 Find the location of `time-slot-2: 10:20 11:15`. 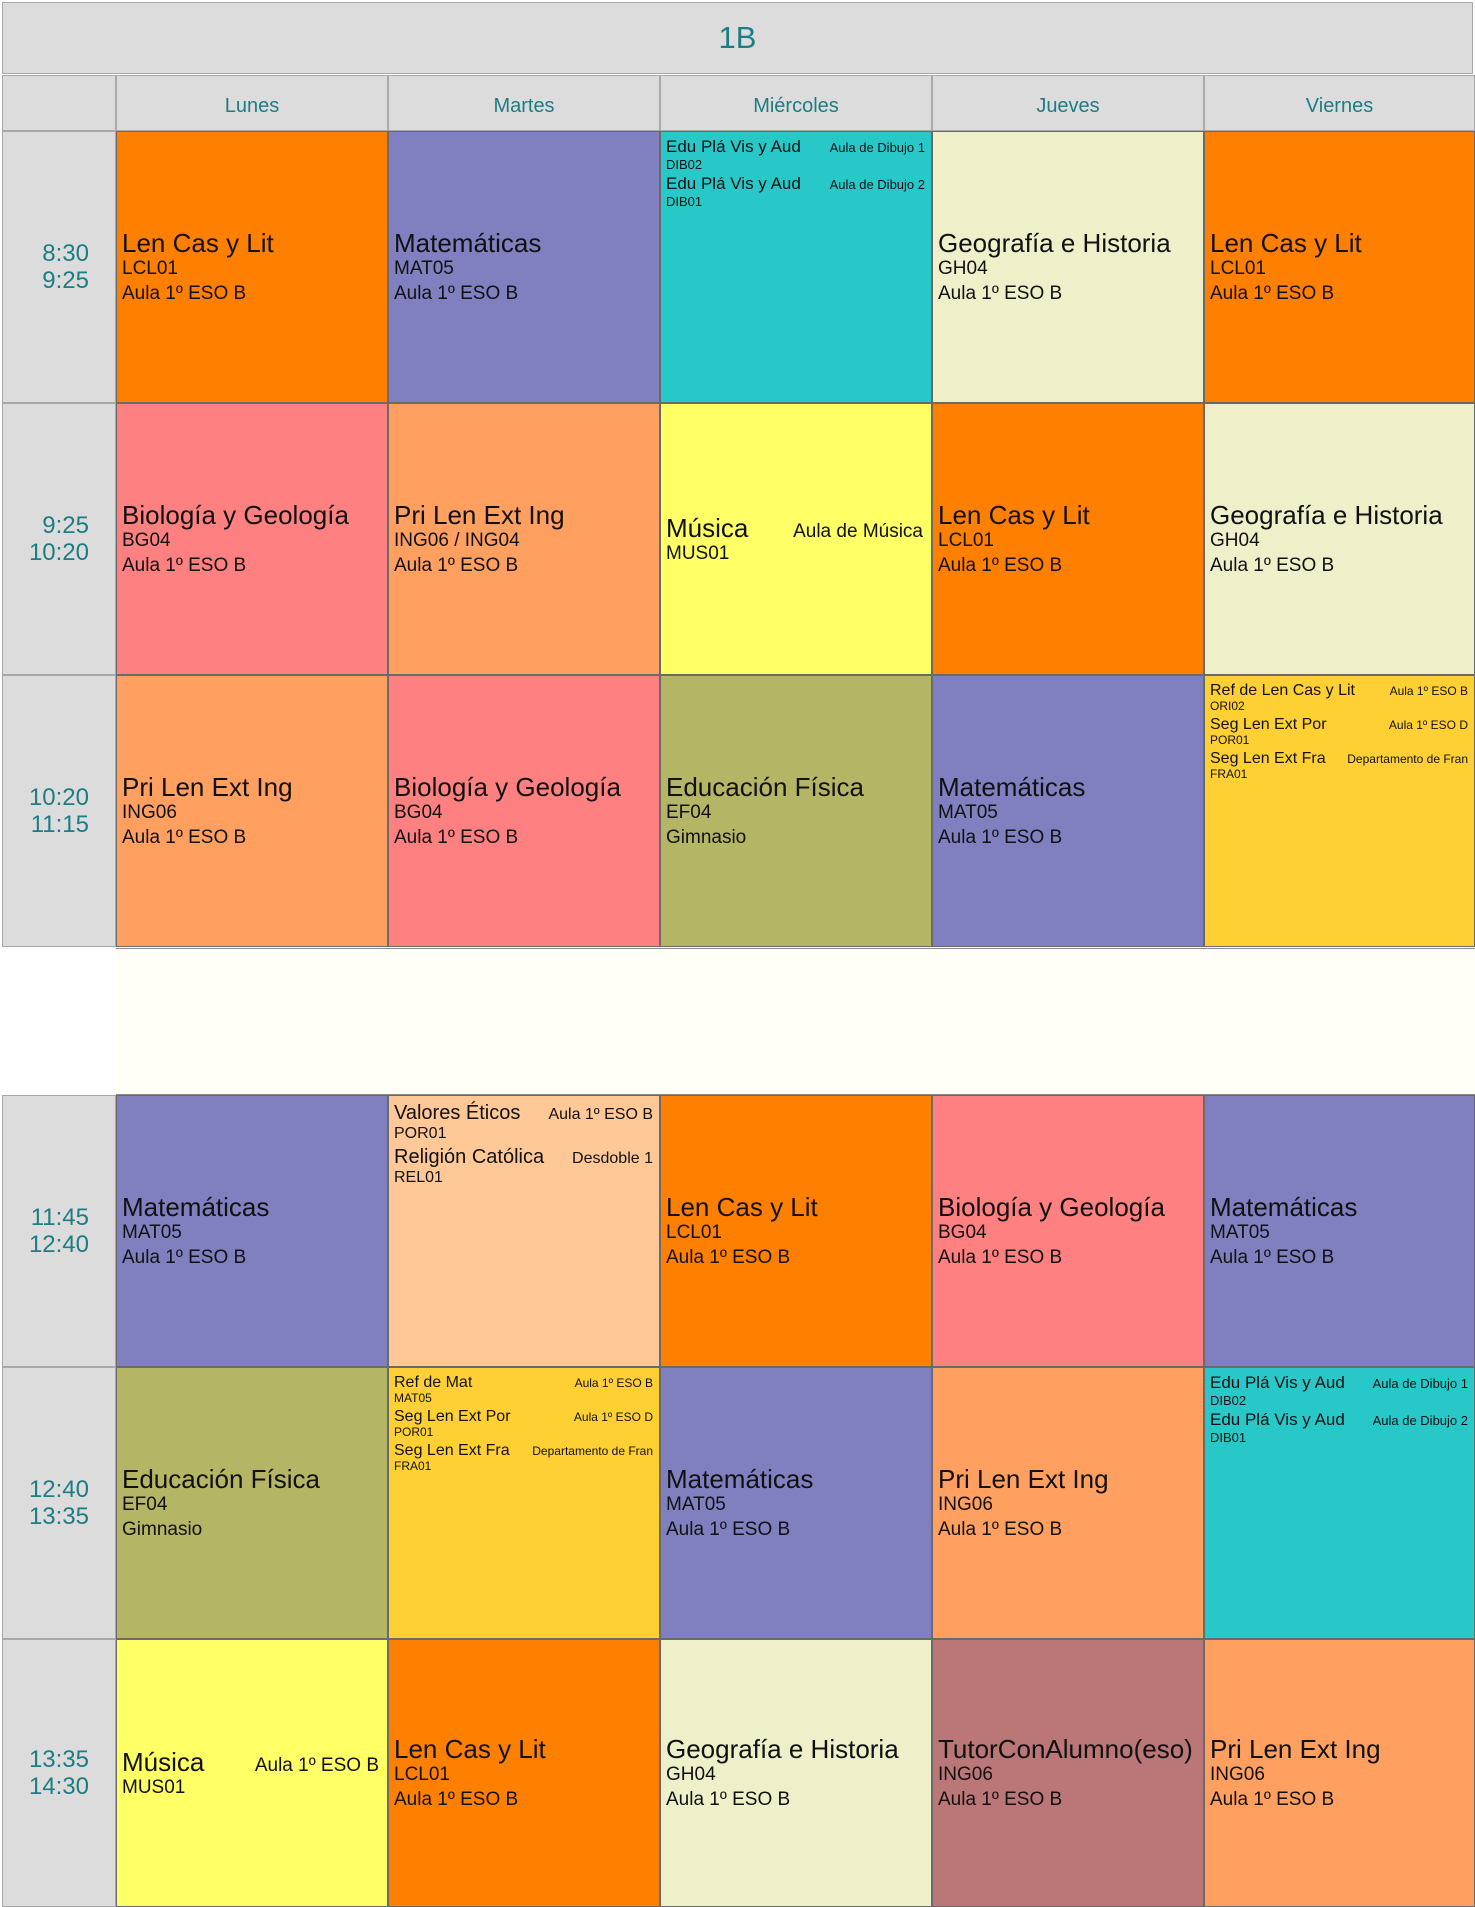

time-slot-2: 10:20 11:15 is located at coordinates (59, 811).